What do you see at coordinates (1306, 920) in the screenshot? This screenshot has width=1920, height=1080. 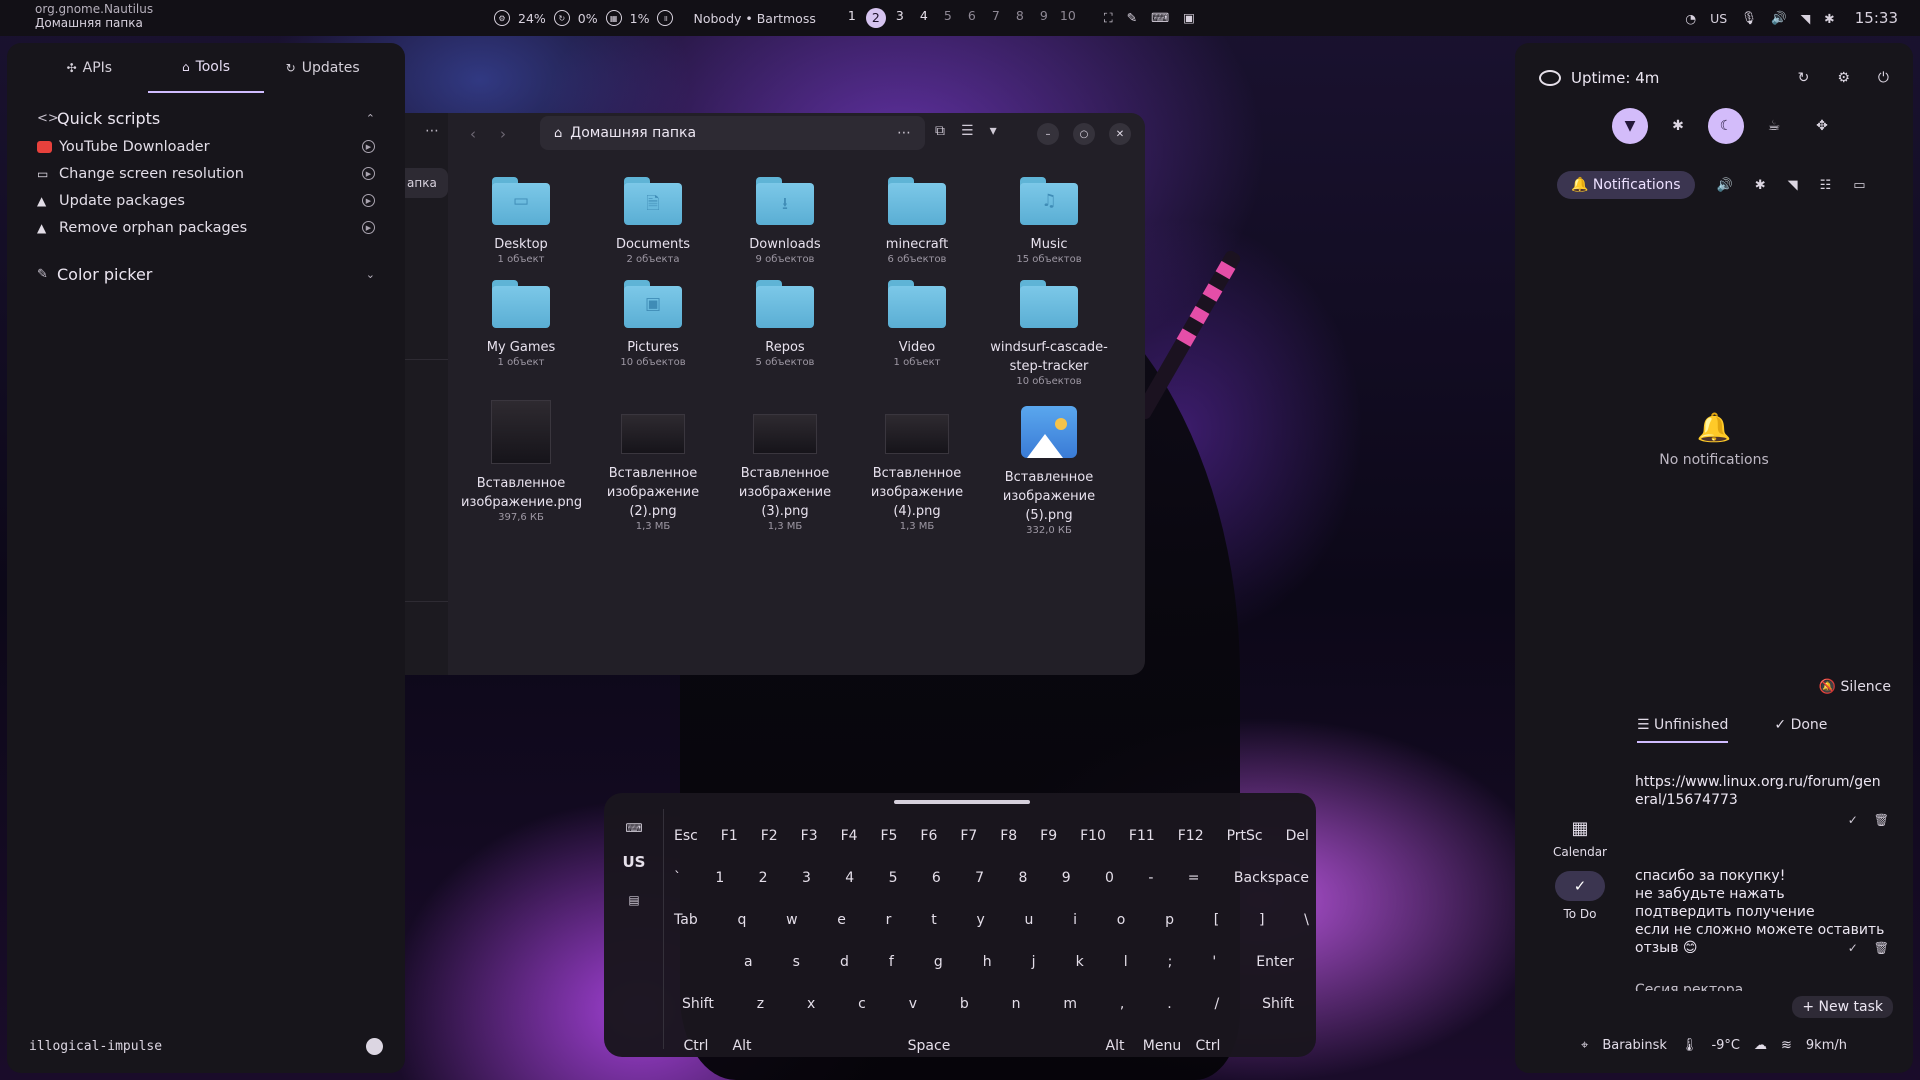 I see `key: \` at bounding box center [1306, 920].